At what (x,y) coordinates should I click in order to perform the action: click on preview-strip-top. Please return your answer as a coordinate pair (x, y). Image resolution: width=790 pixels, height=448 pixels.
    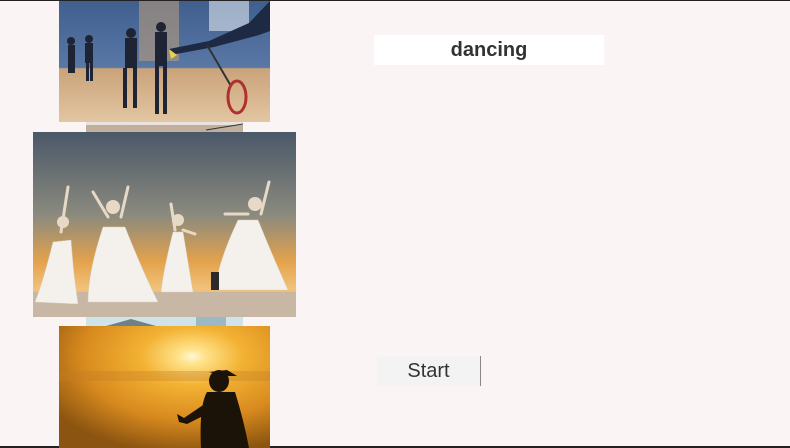
    Looking at the image, I should click on (164, 127).